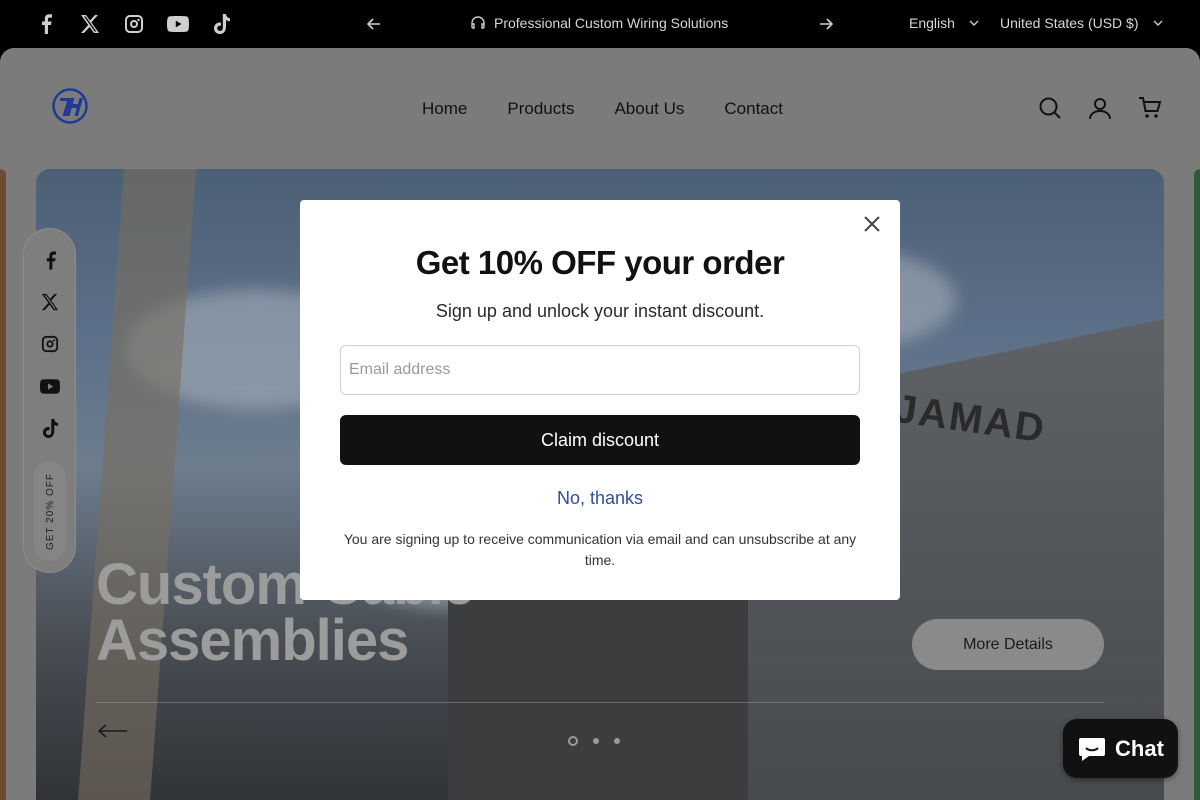  I want to click on header-actions, so click(1100, 108).